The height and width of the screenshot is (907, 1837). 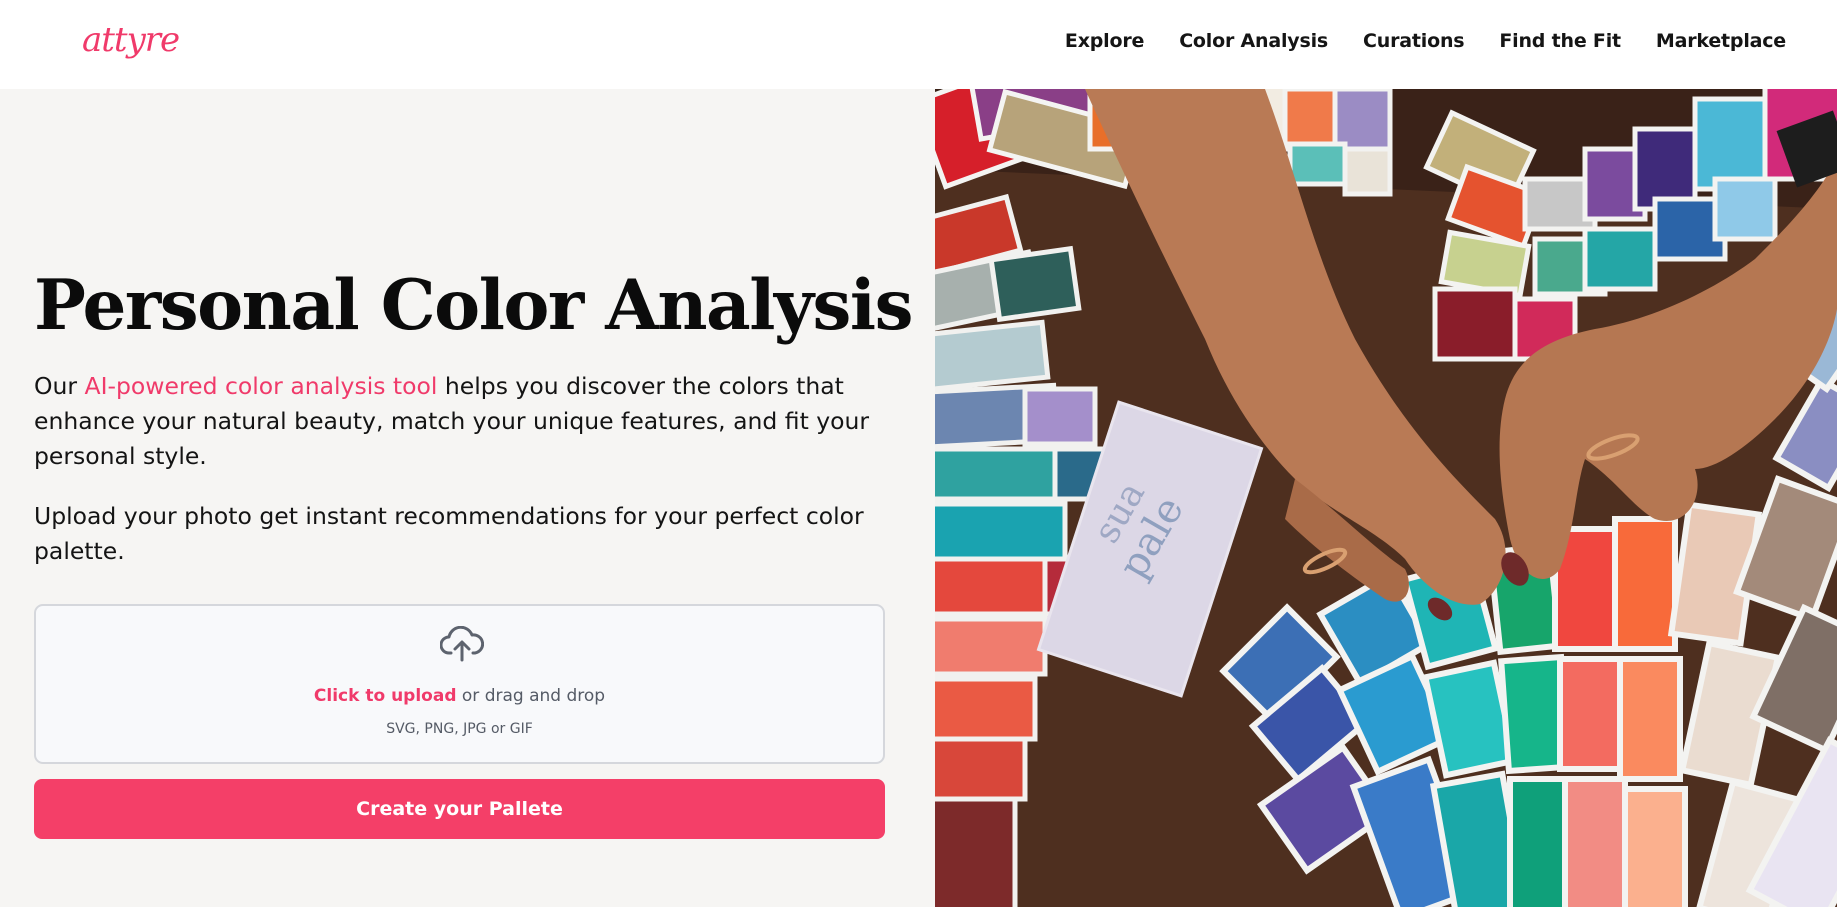 I want to click on nav-explore: Explore, so click(x=1104, y=41).